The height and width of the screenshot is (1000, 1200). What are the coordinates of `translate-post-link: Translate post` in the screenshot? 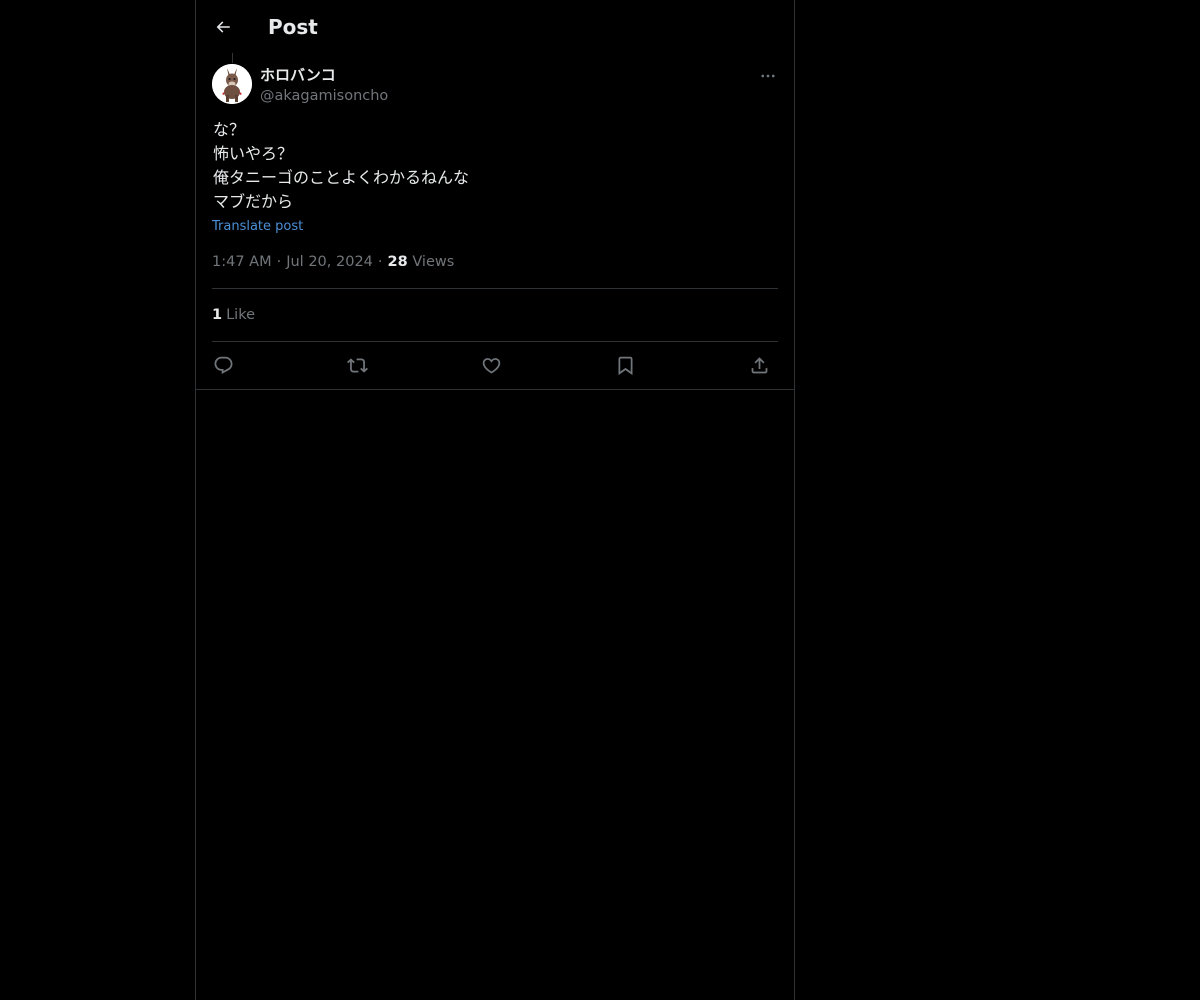 It's located at (257, 227).